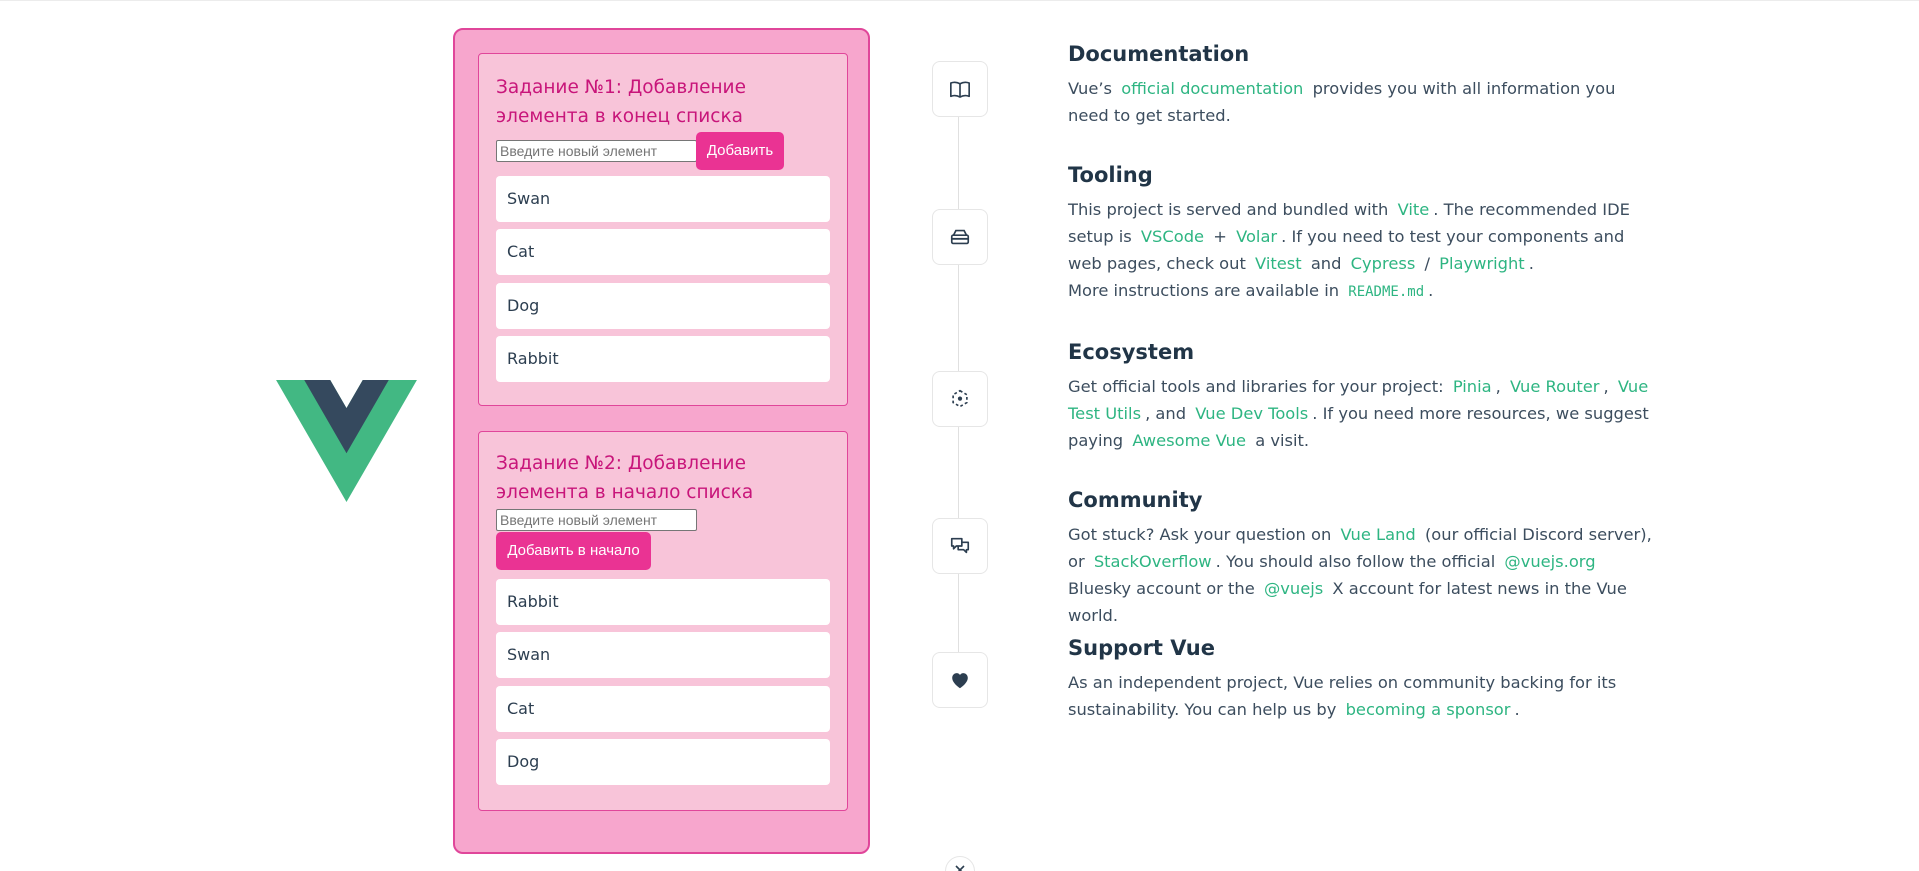 The height and width of the screenshot is (871, 1919). What do you see at coordinates (740, 151) in the screenshot?
I see `task1-add-button: Добавить` at bounding box center [740, 151].